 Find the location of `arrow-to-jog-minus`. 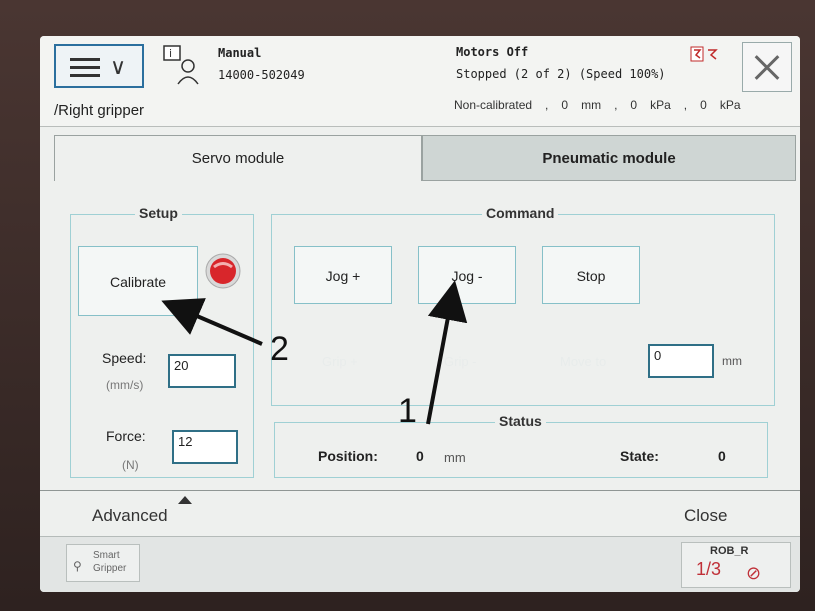

arrow-to-jog-minus is located at coordinates (447, 352).